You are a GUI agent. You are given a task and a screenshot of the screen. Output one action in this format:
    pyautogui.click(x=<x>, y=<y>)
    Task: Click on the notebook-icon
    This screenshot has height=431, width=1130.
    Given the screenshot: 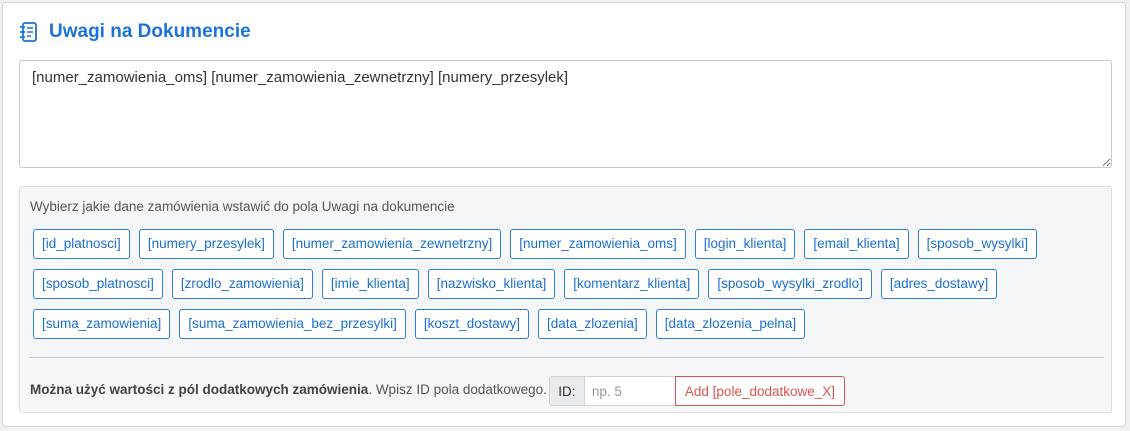 What is the action you would take?
    pyautogui.click(x=29, y=32)
    